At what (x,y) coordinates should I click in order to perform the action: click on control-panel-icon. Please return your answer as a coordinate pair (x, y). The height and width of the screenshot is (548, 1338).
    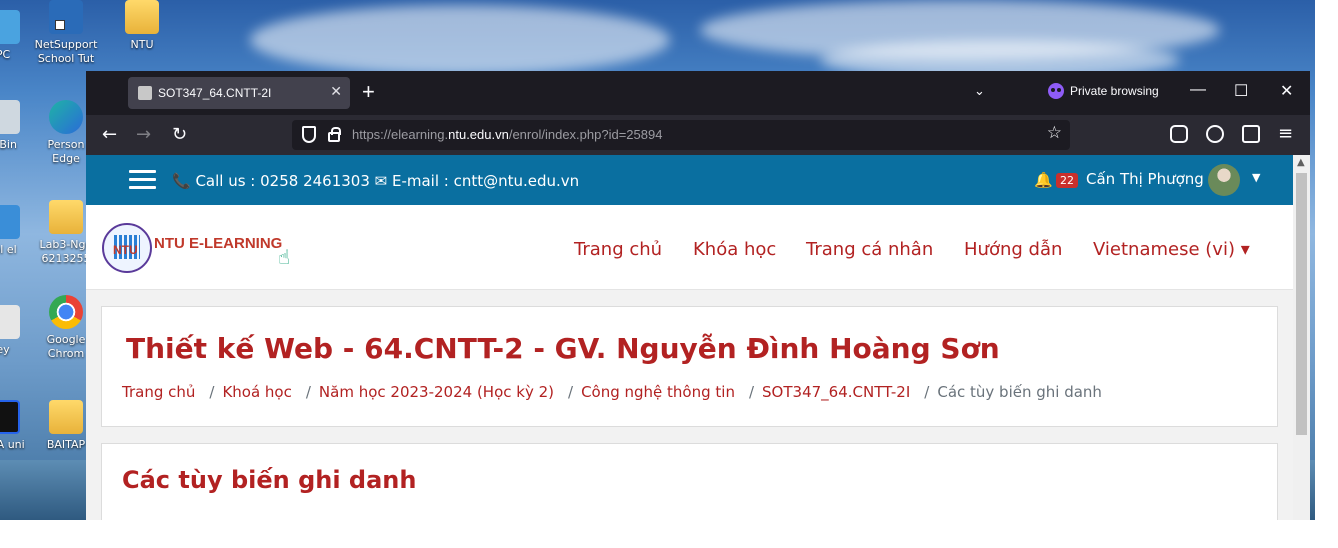
    Looking at the image, I should click on (10, 222).